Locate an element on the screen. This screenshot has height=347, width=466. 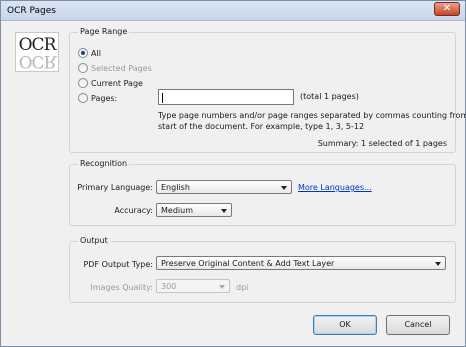
window-title: OCR Pages is located at coordinates (31, 11).